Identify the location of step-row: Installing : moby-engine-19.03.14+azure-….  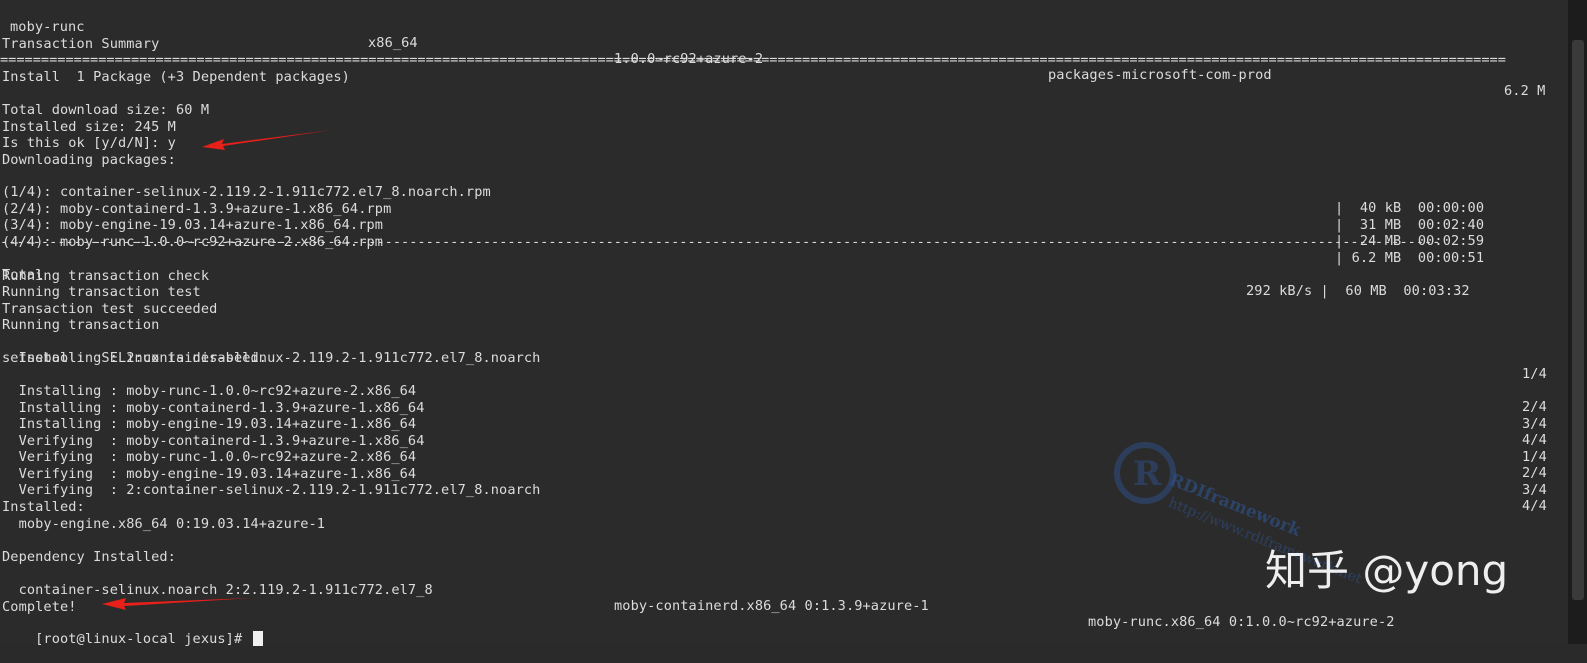
(774, 424).